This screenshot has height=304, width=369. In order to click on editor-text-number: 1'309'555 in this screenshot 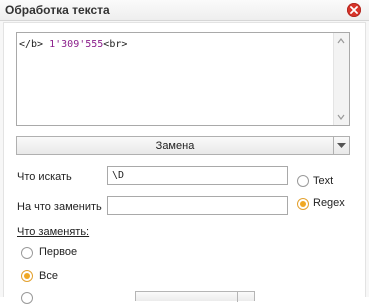, I will do `click(76, 44)`.